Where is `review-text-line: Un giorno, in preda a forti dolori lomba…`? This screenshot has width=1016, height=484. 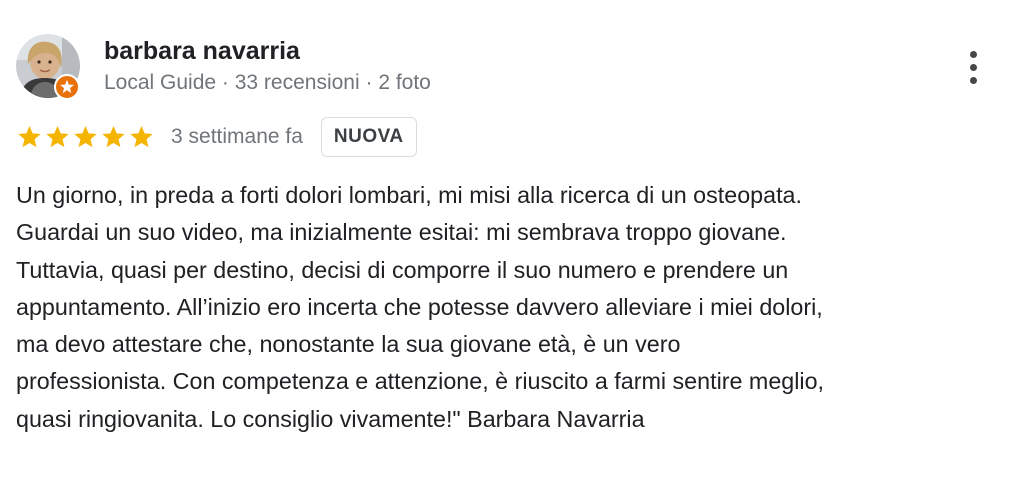 review-text-line: Un giorno, in preda a forti dolori lomba… is located at coordinates (409, 195).